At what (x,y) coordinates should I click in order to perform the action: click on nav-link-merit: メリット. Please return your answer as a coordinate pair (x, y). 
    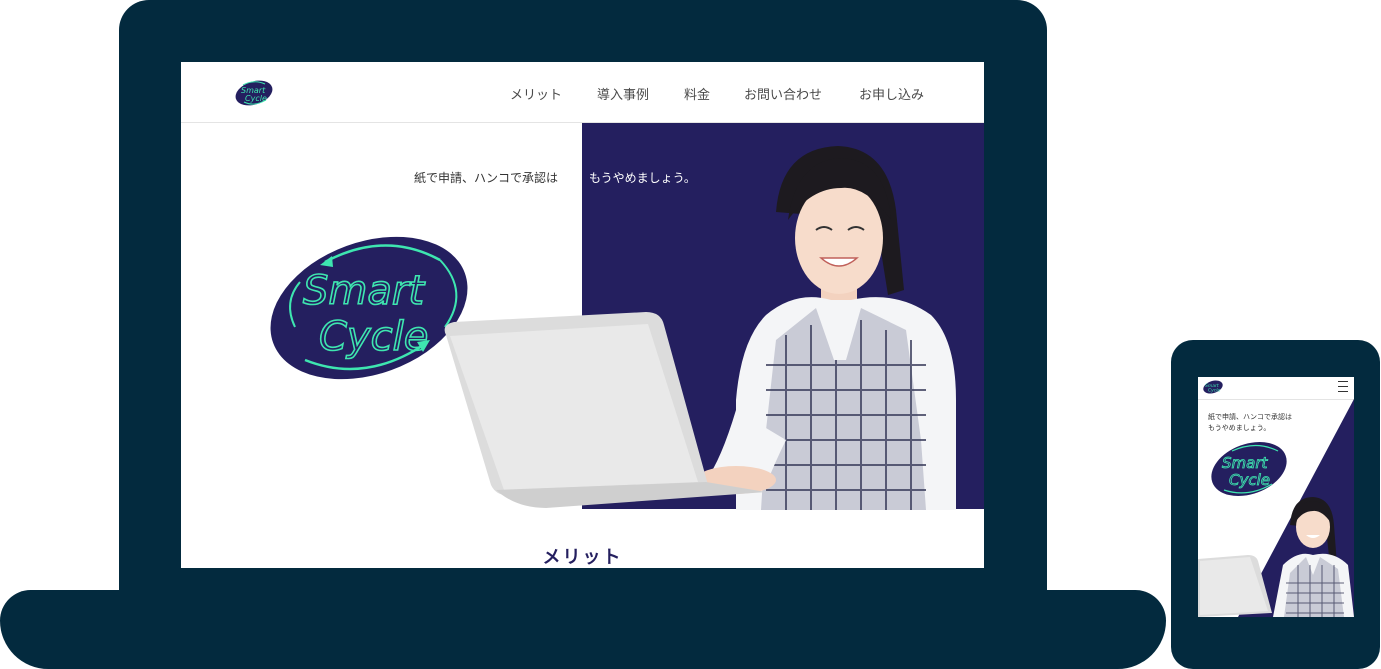
    Looking at the image, I should click on (536, 93).